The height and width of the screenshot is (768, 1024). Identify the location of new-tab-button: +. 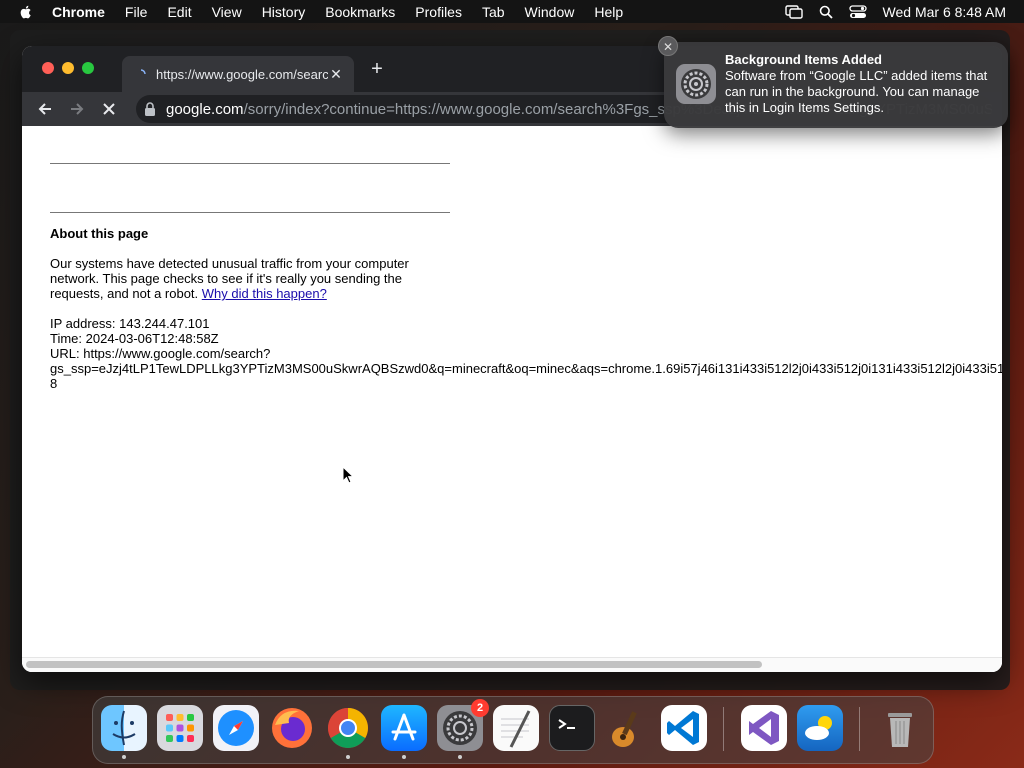
(377, 69).